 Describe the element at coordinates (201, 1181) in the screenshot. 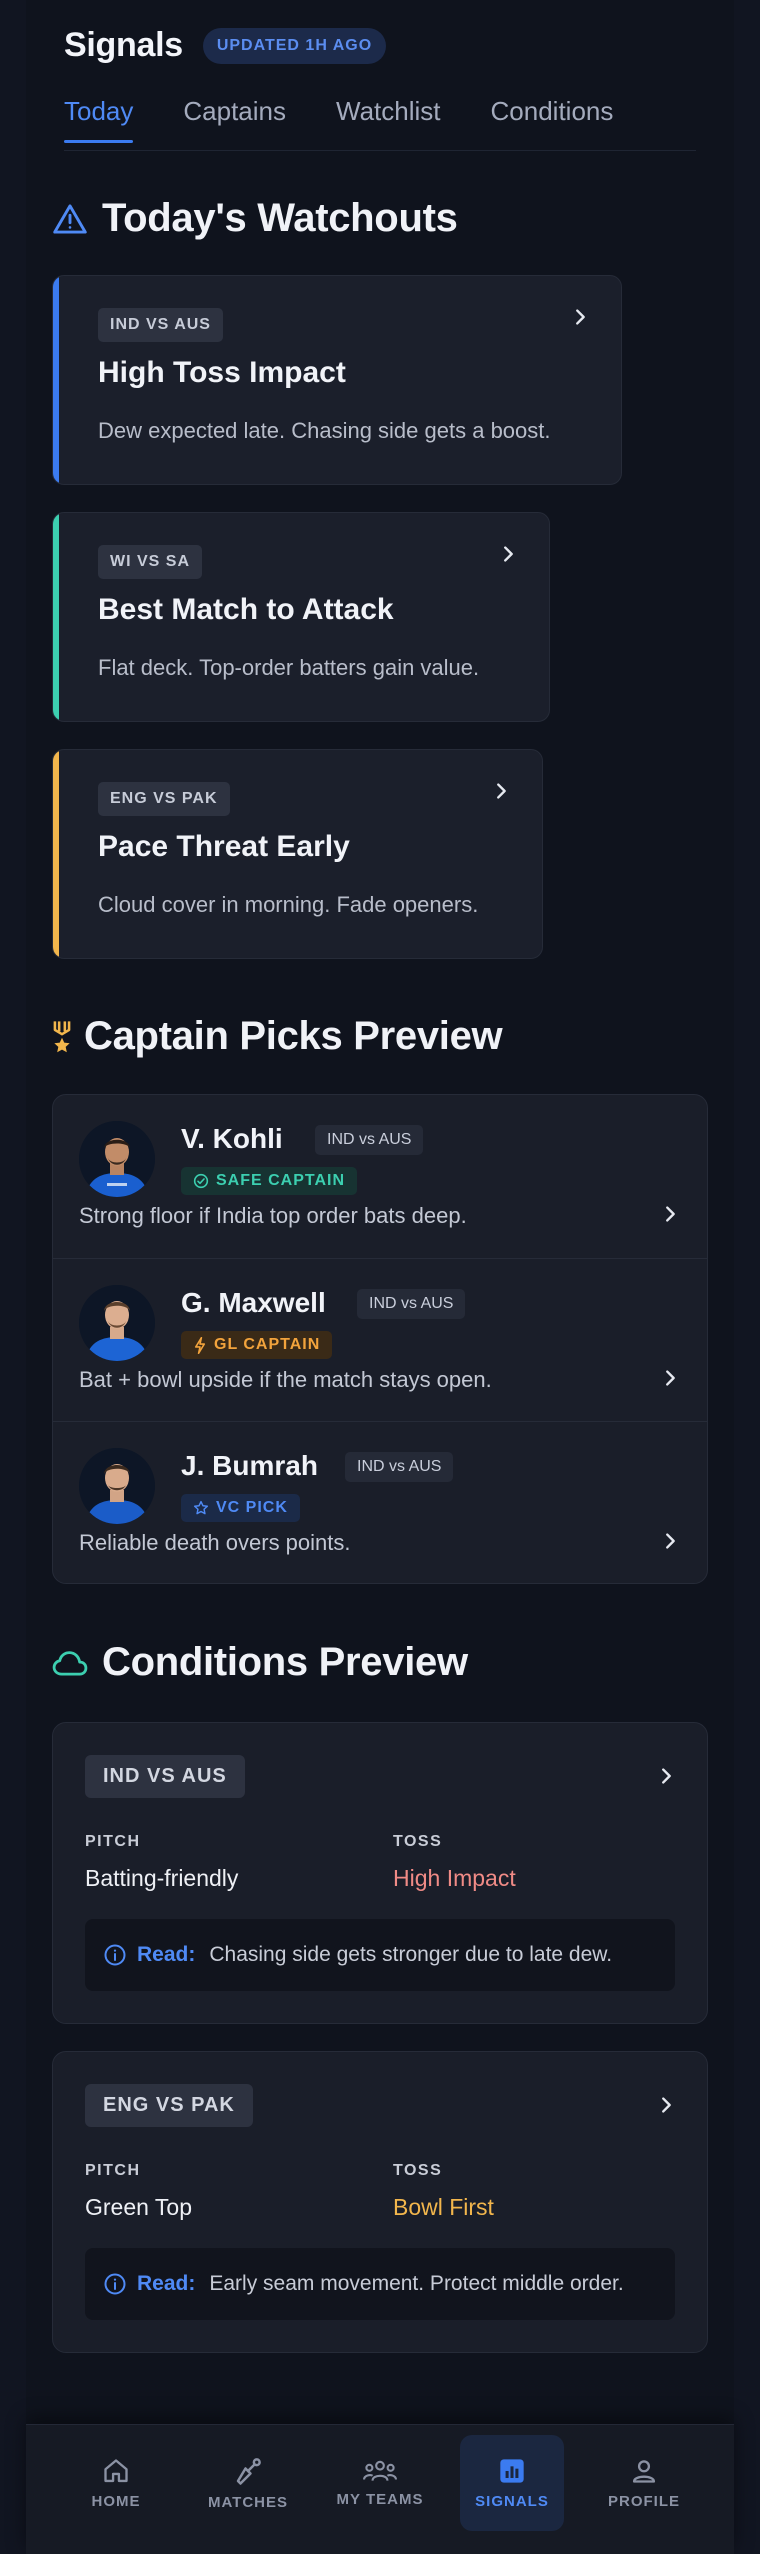

I see `check-circle-icon` at that location.